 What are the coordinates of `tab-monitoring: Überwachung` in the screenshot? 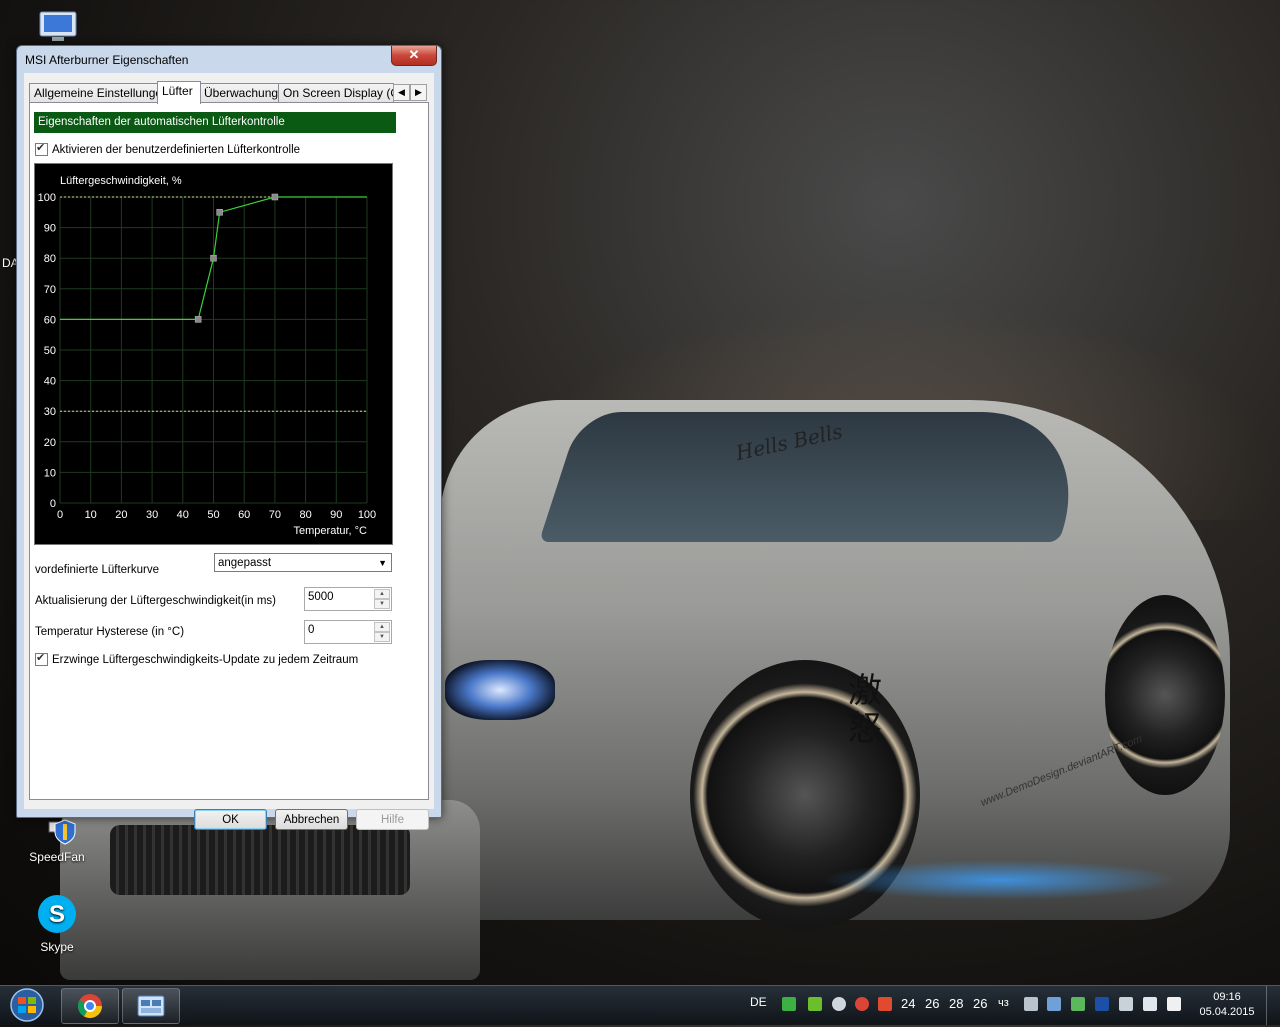 It's located at (240, 93).